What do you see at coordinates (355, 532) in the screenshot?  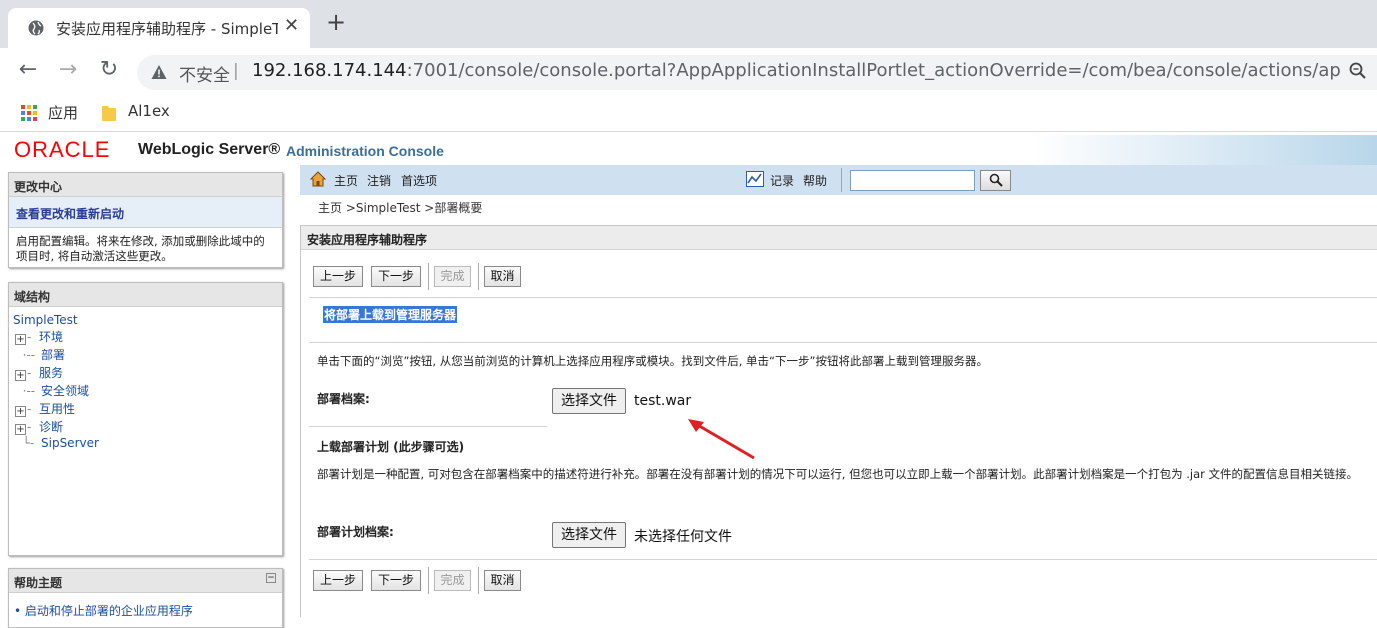 I see `plan-label: 部署计划档案:` at bounding box center [355, 532].